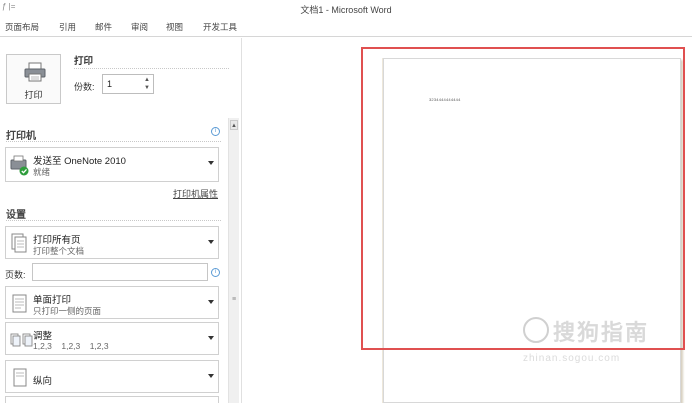 The image size is (692, 403). I want to click on pages-input, so click(120, 272).